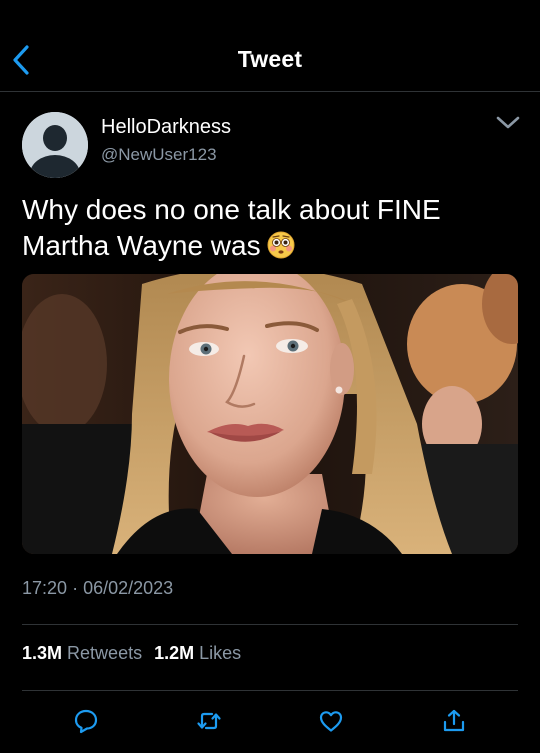  Describe the element at coordinates (197, 653) in the screenshot. I see `likes-stat: 1.2M Likes` at that location.